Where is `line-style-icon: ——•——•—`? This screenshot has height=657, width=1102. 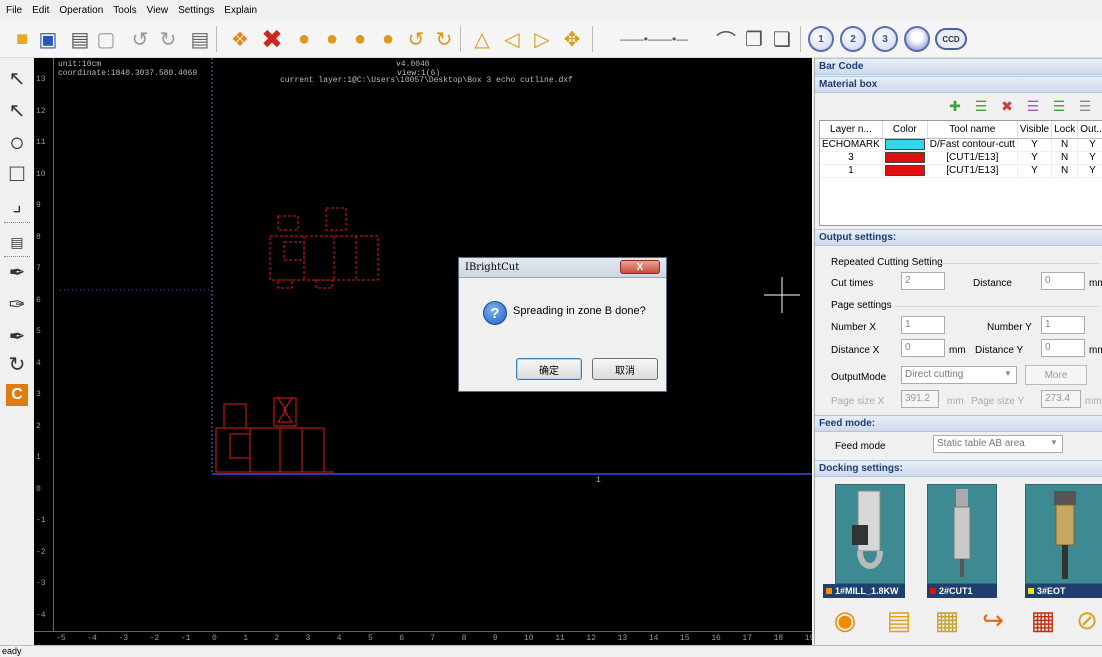
line-style-icon: ——•——•— is located at coordinates (654, 39).